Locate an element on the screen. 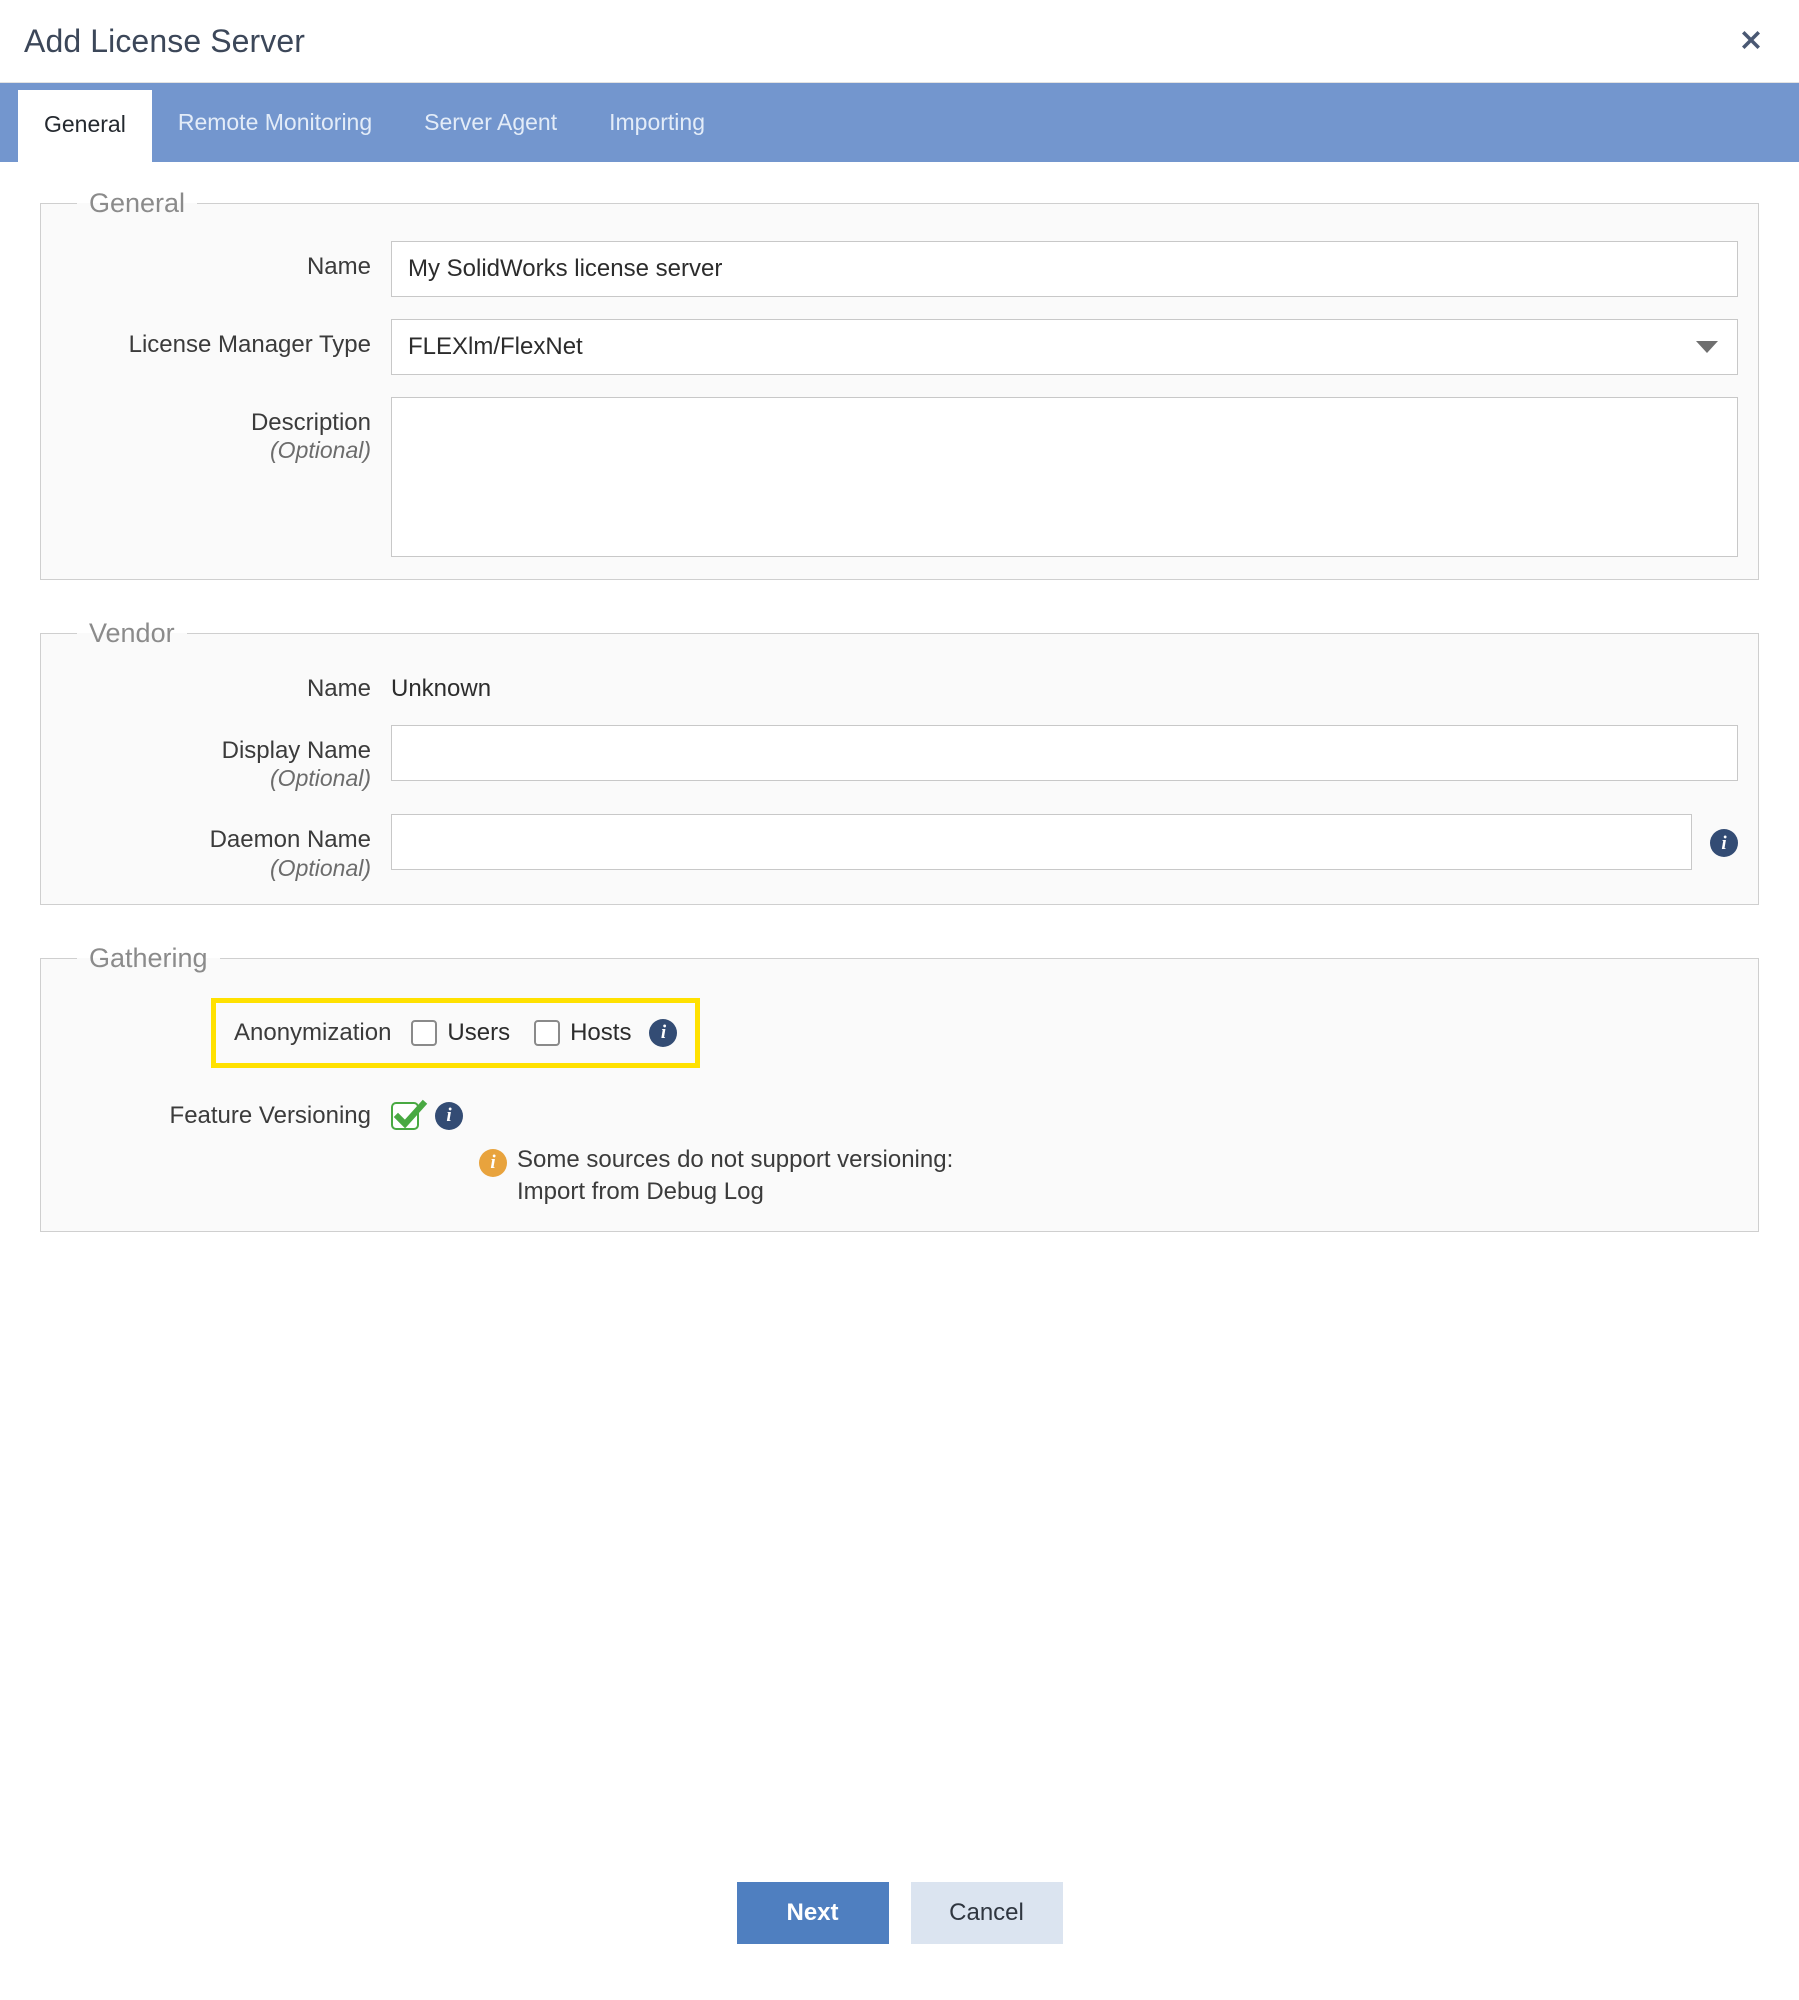 This screenshot has width=1799, height=2000. display-name-label-text: Display Name is located at coordinates (296, 750).